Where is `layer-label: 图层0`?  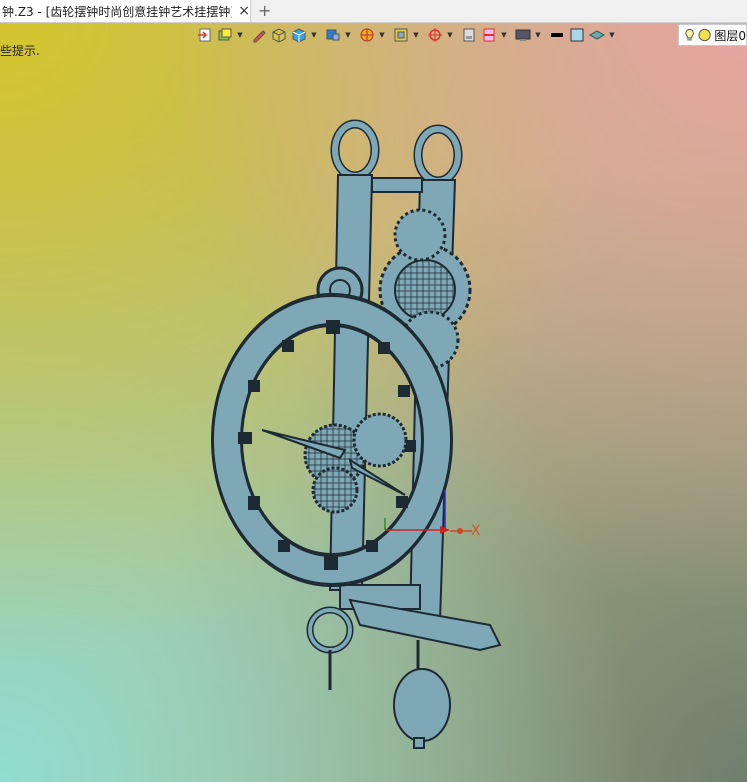
layer-label: 图层0 is located at coordinates (730, 35).